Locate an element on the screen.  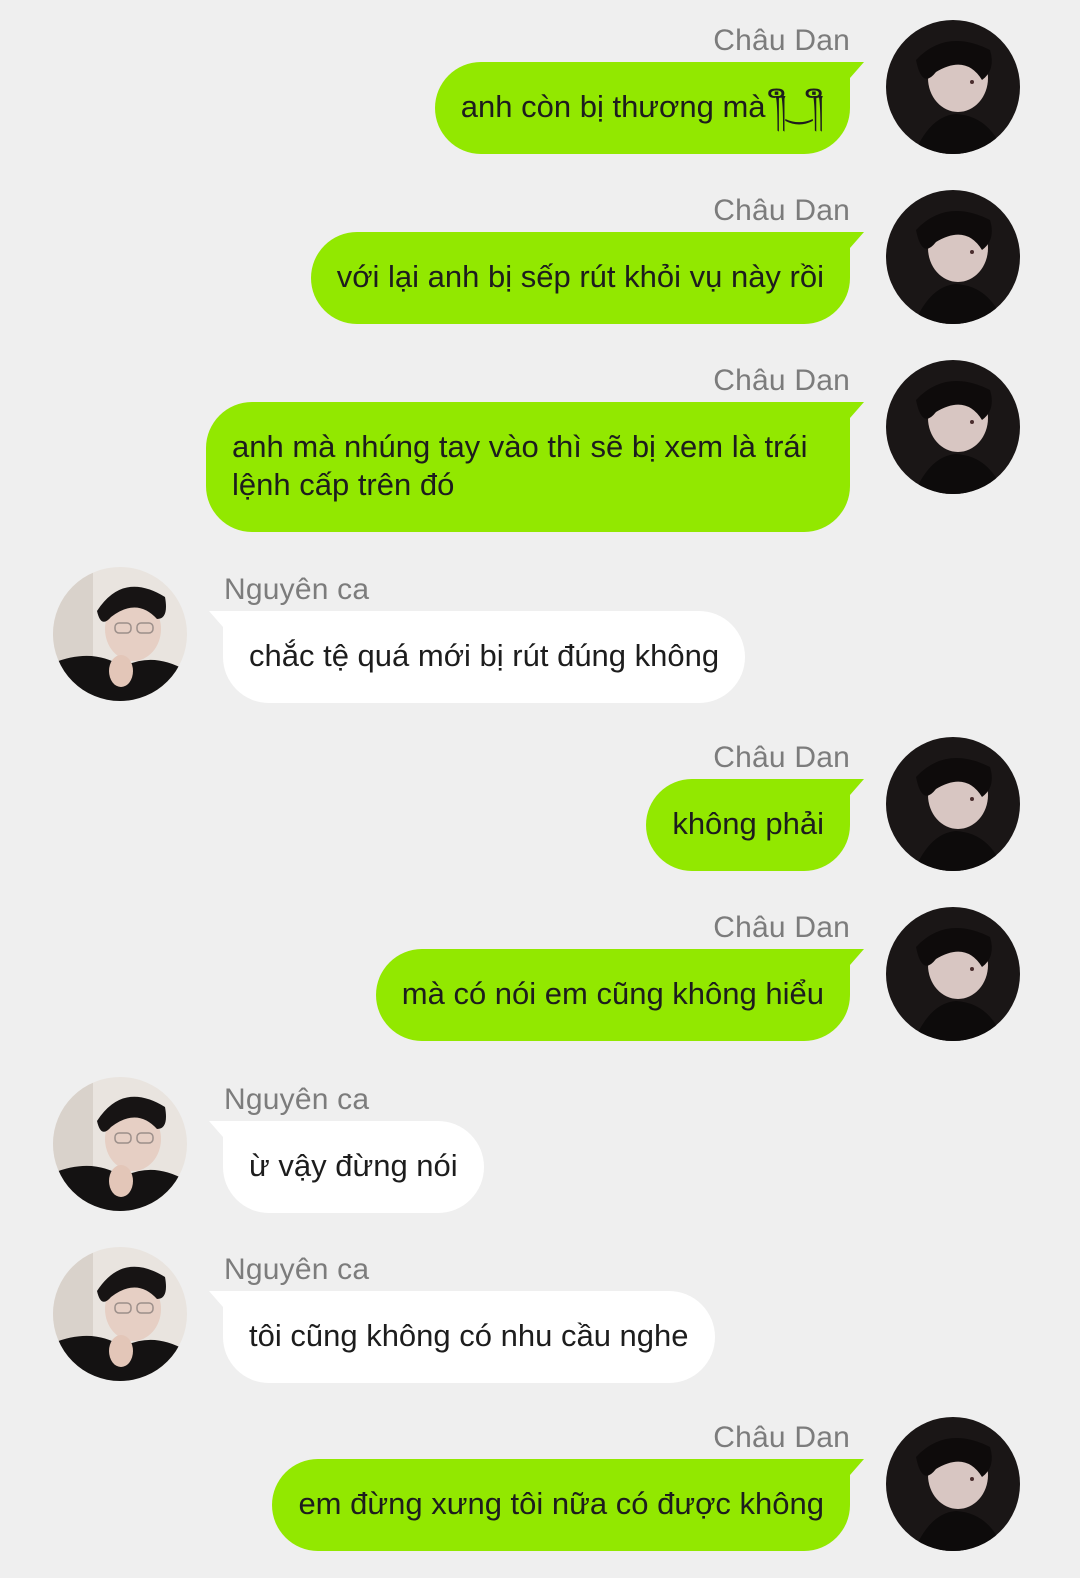
message-bubble: ừ vậy đừng nói is located at coordinates (346, 1167).